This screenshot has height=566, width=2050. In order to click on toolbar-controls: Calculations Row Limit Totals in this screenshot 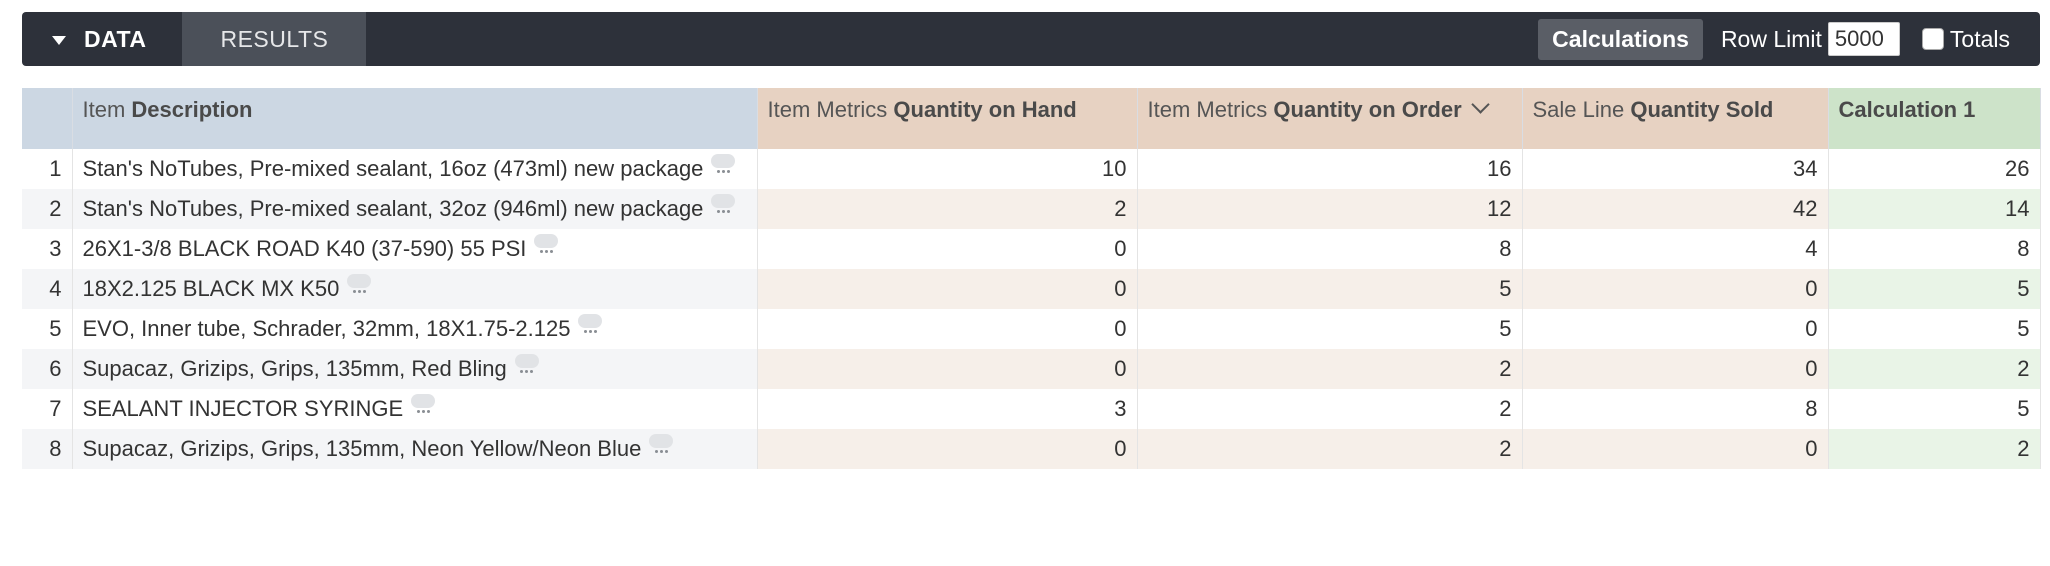, I will do `click(1789, 39)`.